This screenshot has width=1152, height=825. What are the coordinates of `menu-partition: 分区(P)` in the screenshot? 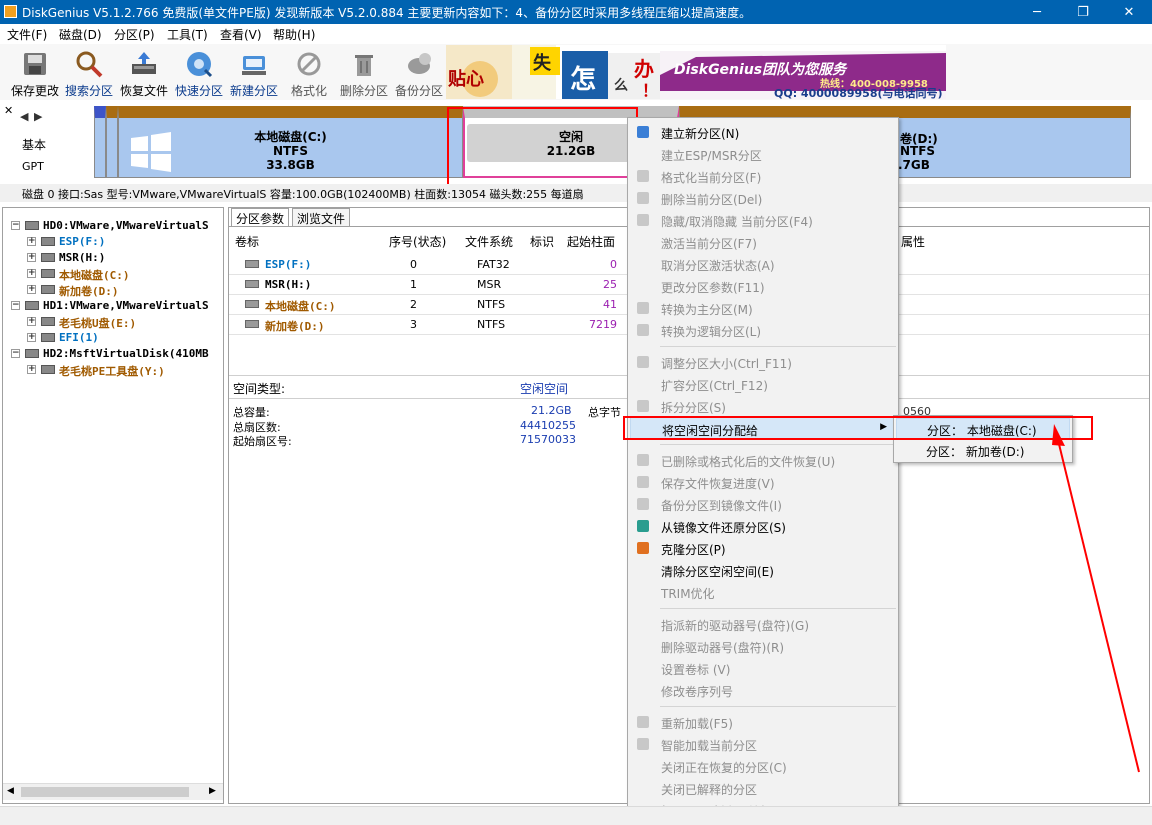 It's located at (134, 34).